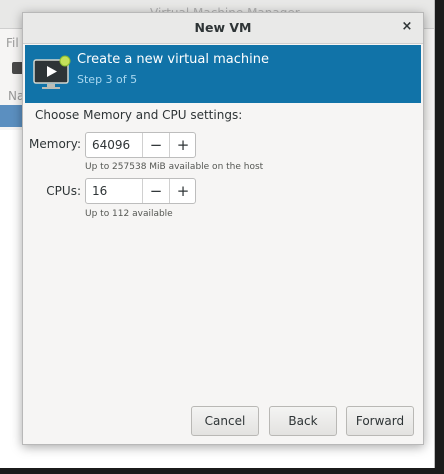 This screenshot has height=474, width=444. What do you see at coordinates (55, 144) in the screenshot?
I see `memory-label: Memory:` at bounding box center [55, 144].